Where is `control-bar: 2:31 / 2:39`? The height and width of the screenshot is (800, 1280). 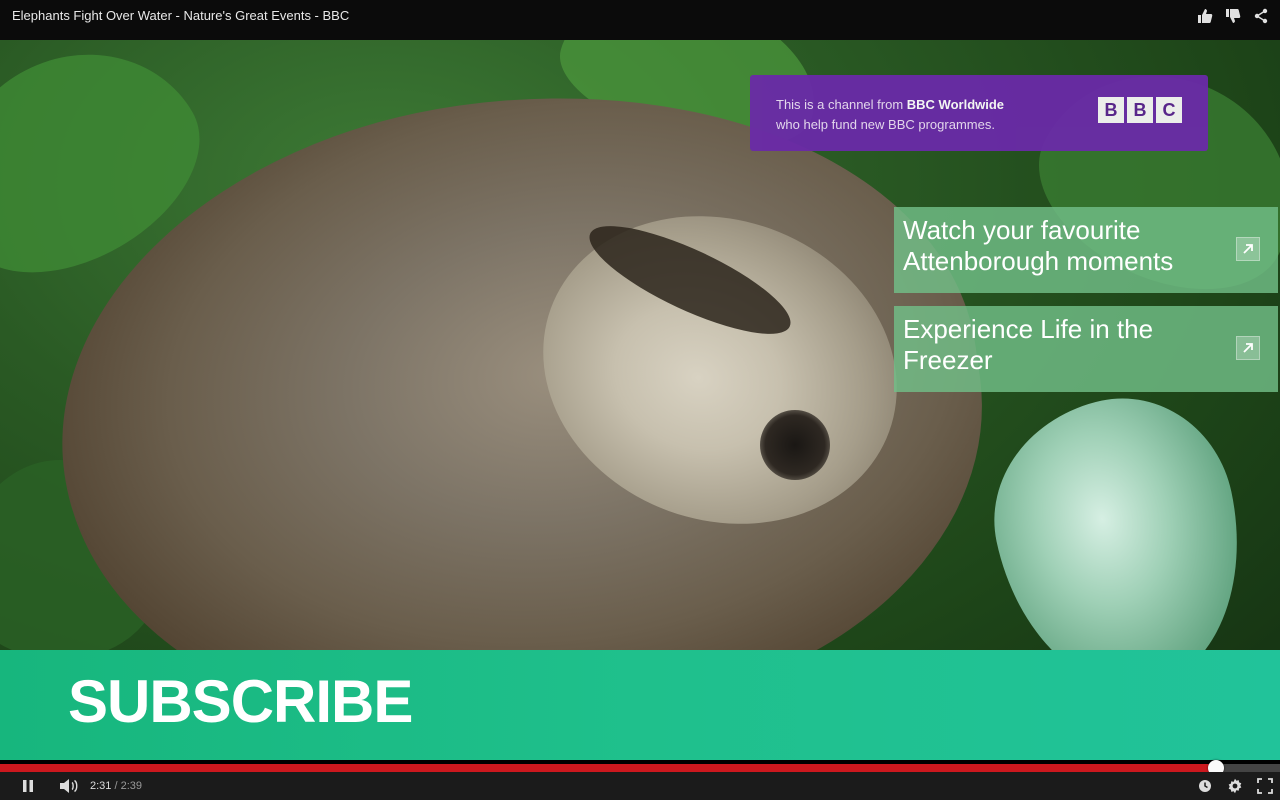
control-bar: 2:31 / 2:39 is located at coordinates (640, 786).